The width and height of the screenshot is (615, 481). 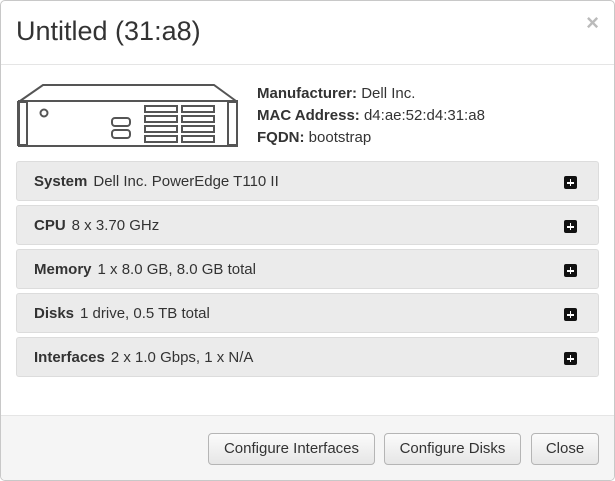 I want to click on section-label: Interfaces, so click(x=69, y=357).